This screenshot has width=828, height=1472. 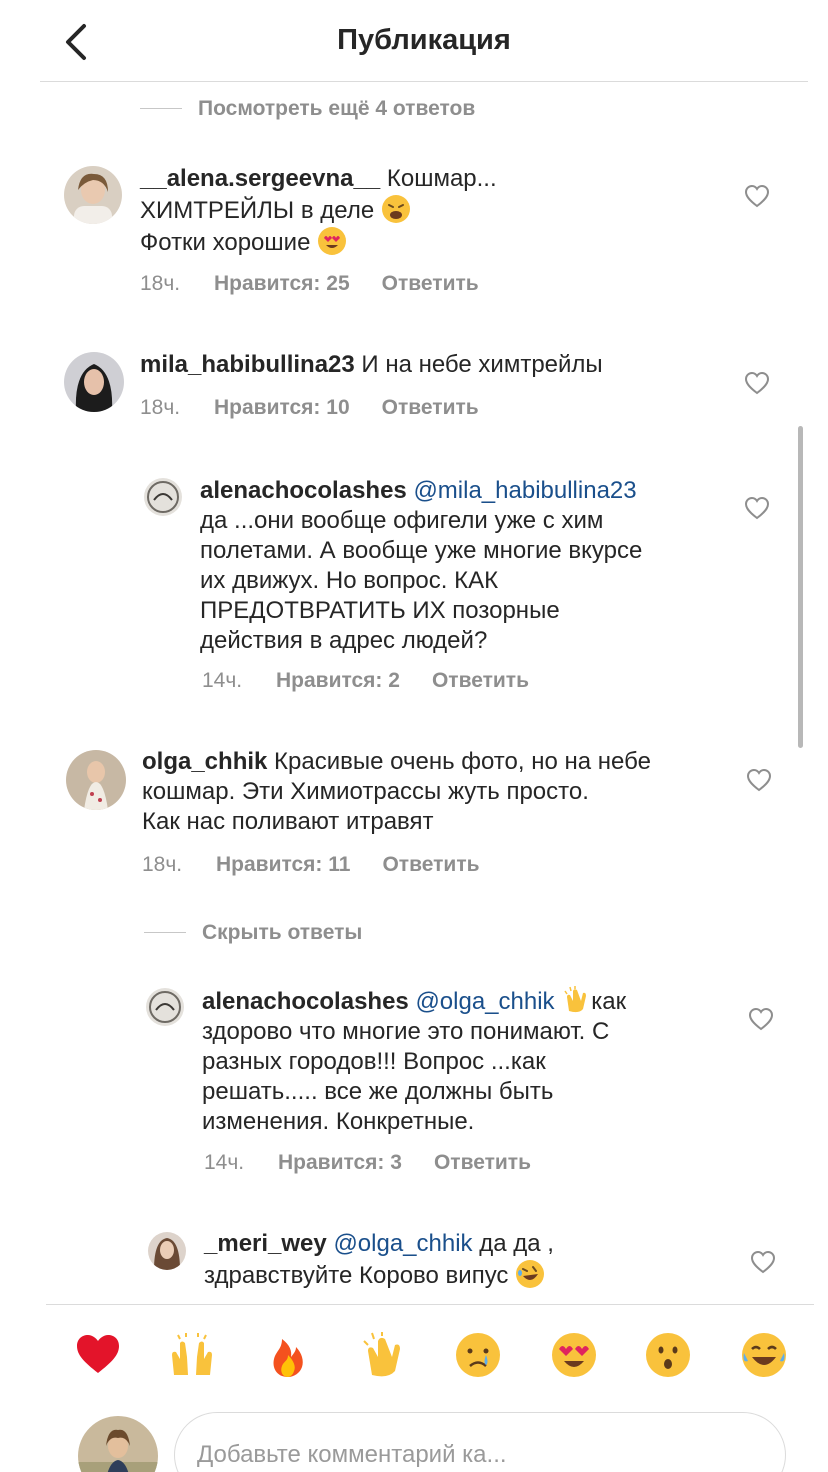 What do you see at coordinates (282, 408) in the screenshot?
I see `comment-likes: Нравится: 10` at bounding box center [282, 408].